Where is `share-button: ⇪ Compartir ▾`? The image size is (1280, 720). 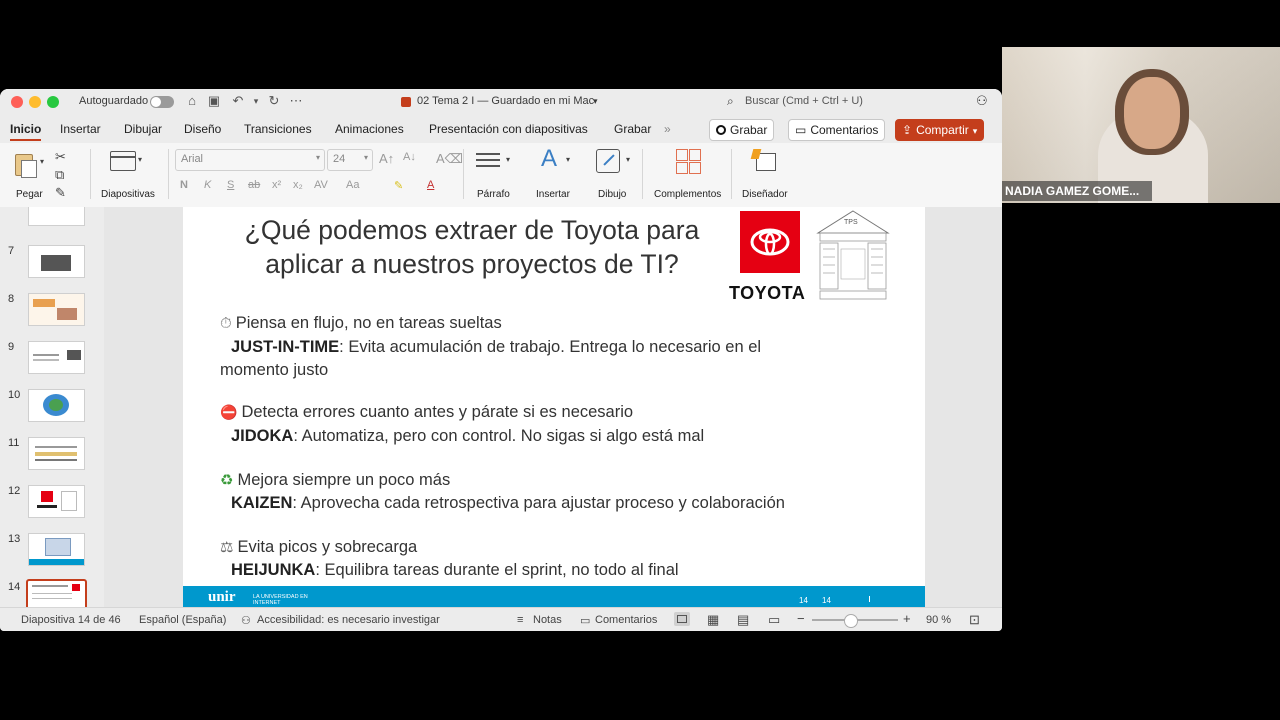 share-button: ⇪ Compartir ▾ is located at coordinates (940, 130).